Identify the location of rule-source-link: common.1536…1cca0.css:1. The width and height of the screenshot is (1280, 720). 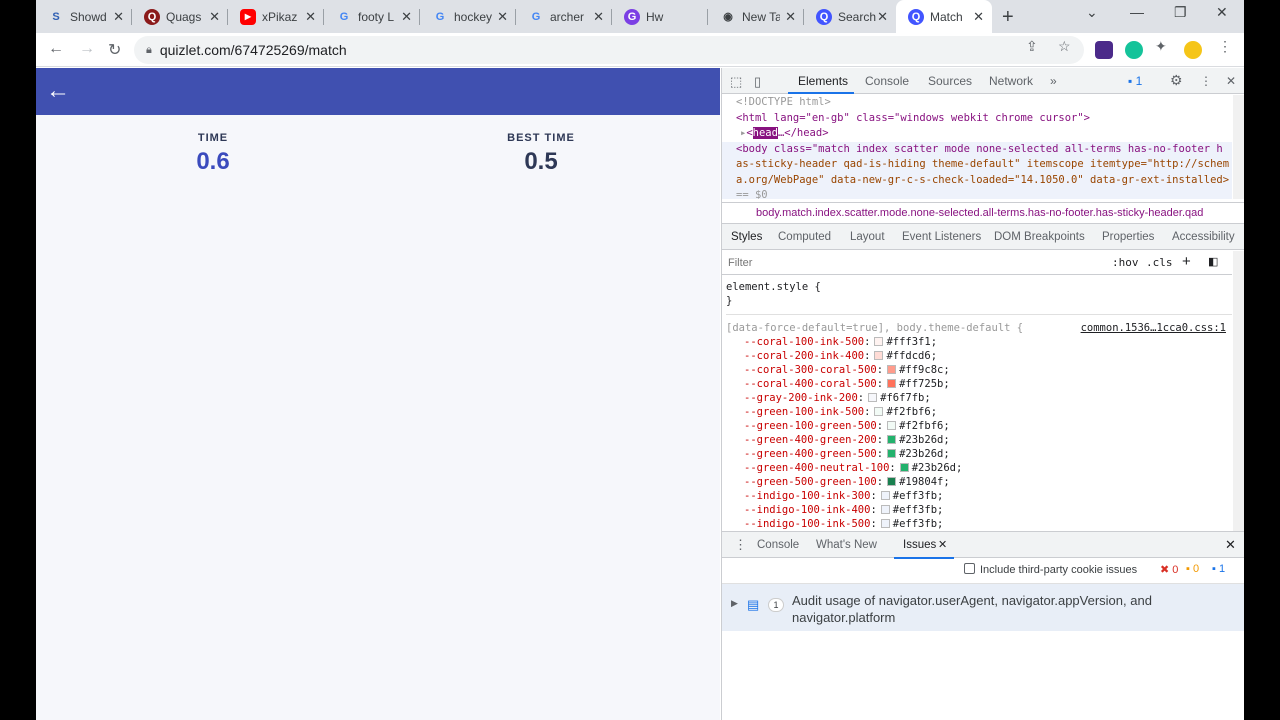
(1153, 328).